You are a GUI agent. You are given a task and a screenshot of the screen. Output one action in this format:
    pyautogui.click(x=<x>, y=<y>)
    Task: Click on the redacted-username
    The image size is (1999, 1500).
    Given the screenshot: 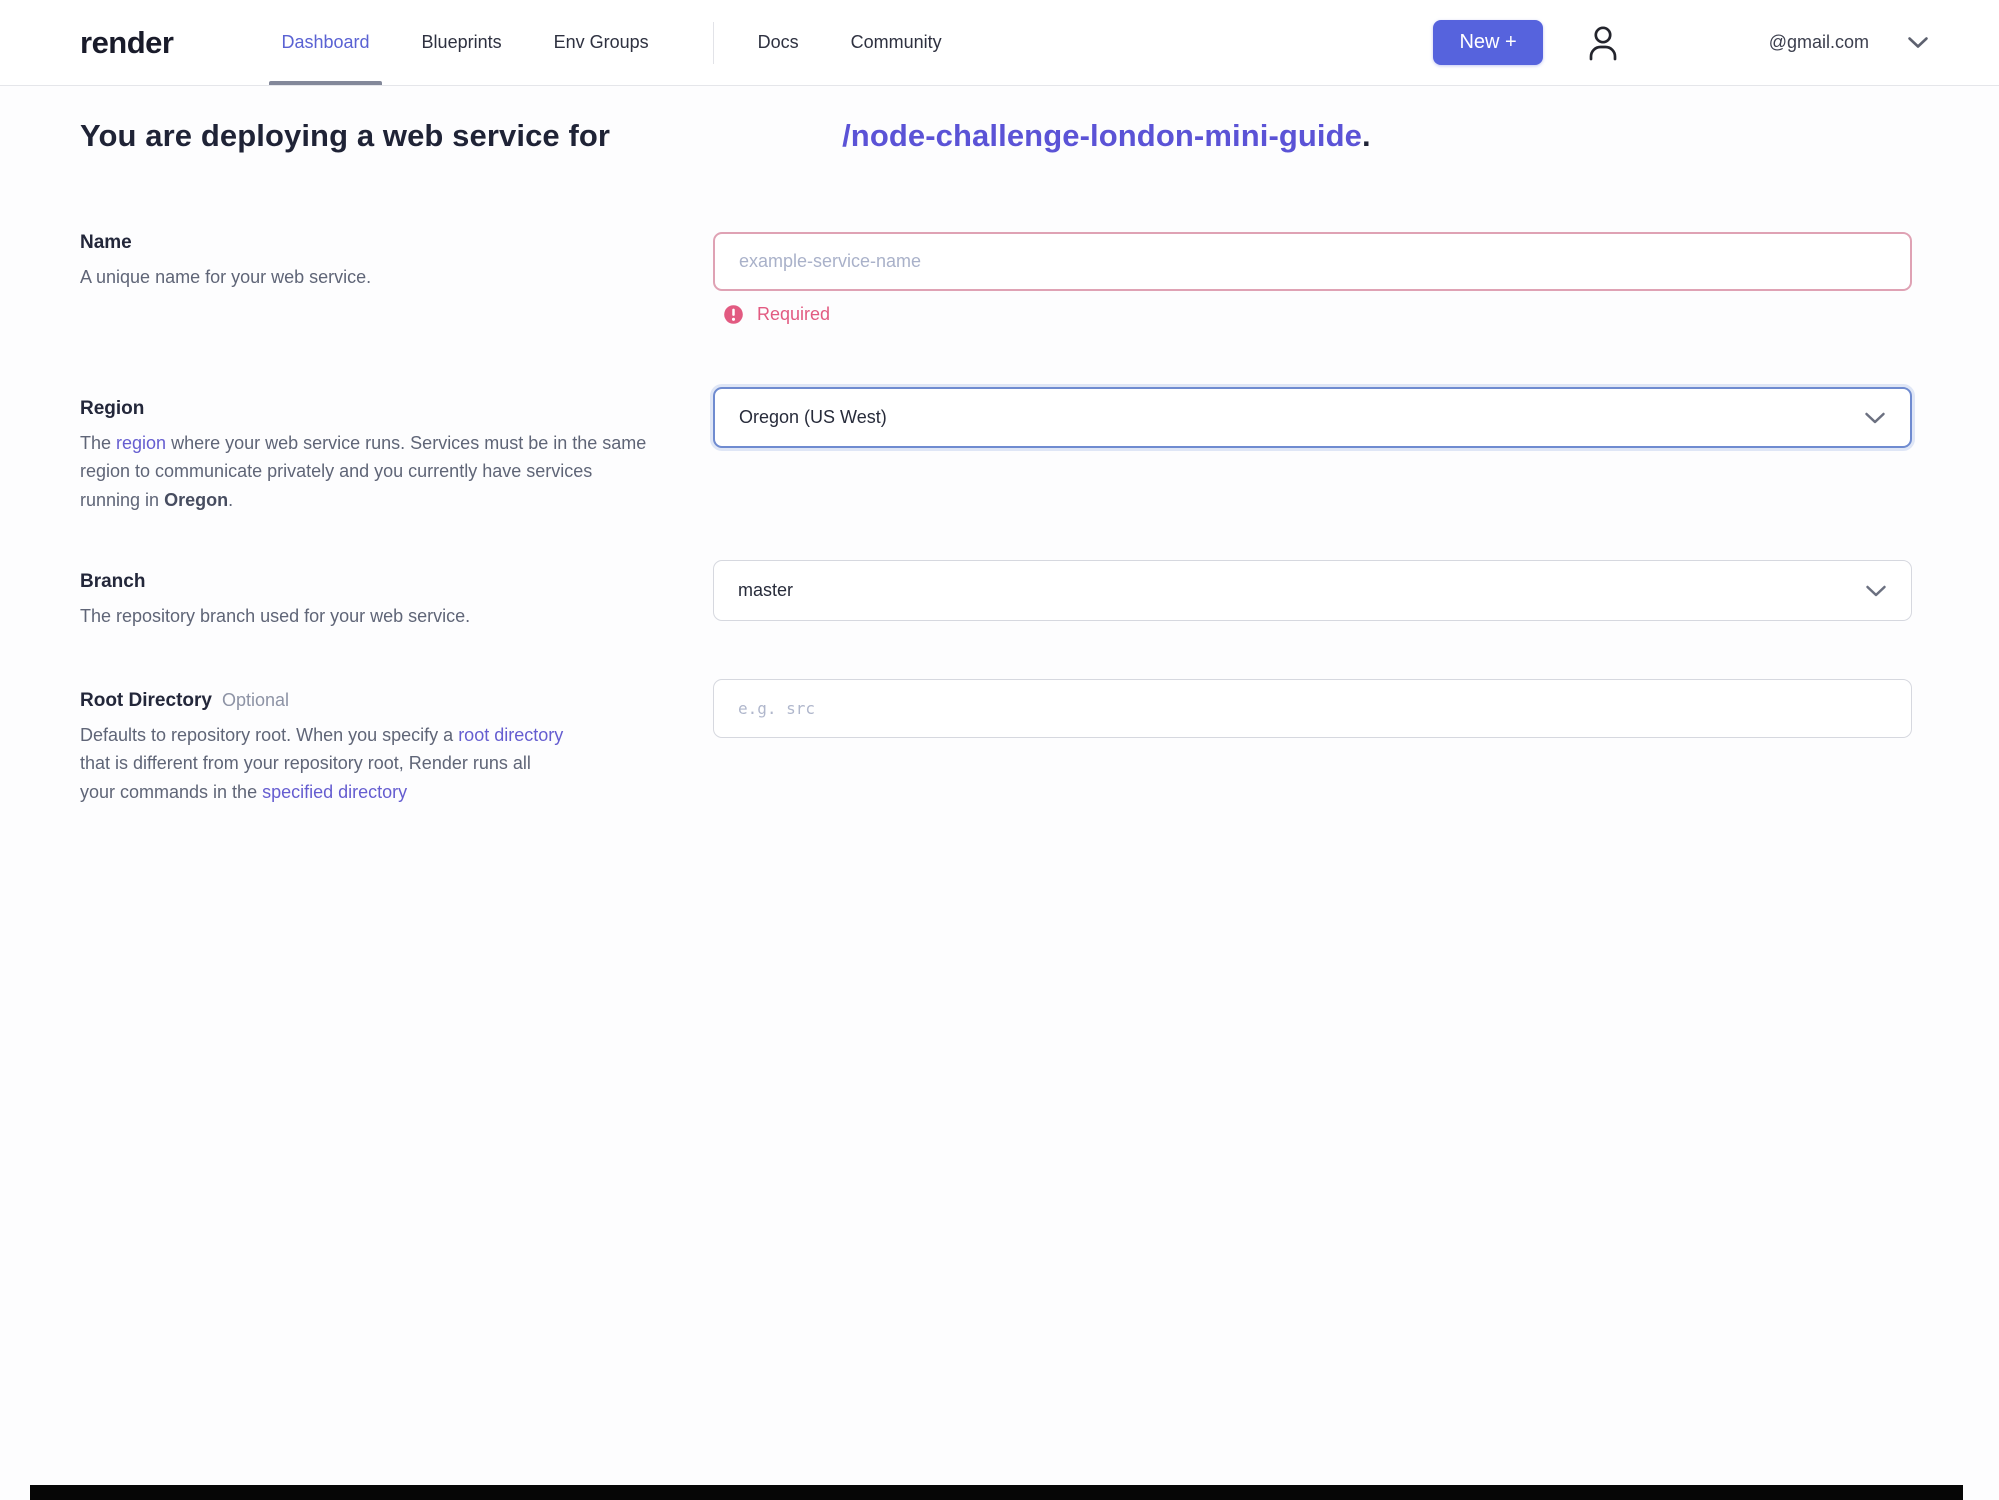 What is the action you would take?
    pyautogui.click(x=726, y=143)
    